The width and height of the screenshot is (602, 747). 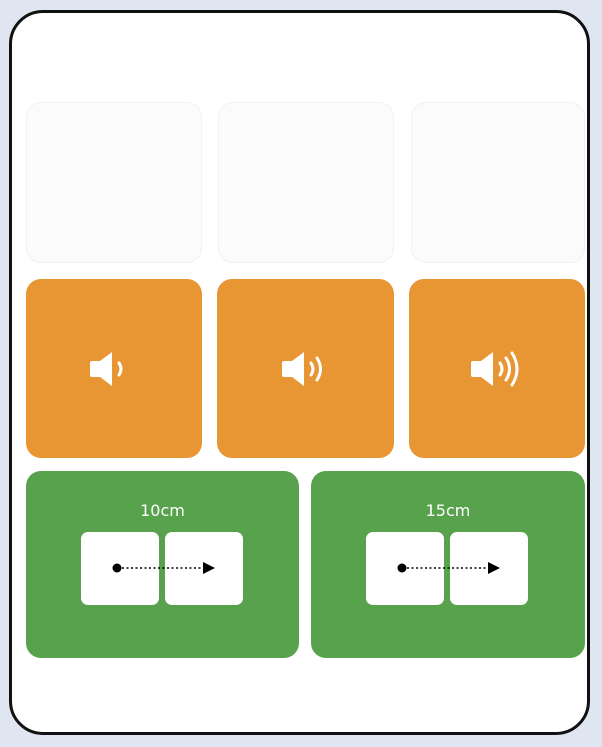 What do you see at coordinates (448, 510) in the screenshot?
I see `distance-label: 15cm` at bounding box center [448, 510].